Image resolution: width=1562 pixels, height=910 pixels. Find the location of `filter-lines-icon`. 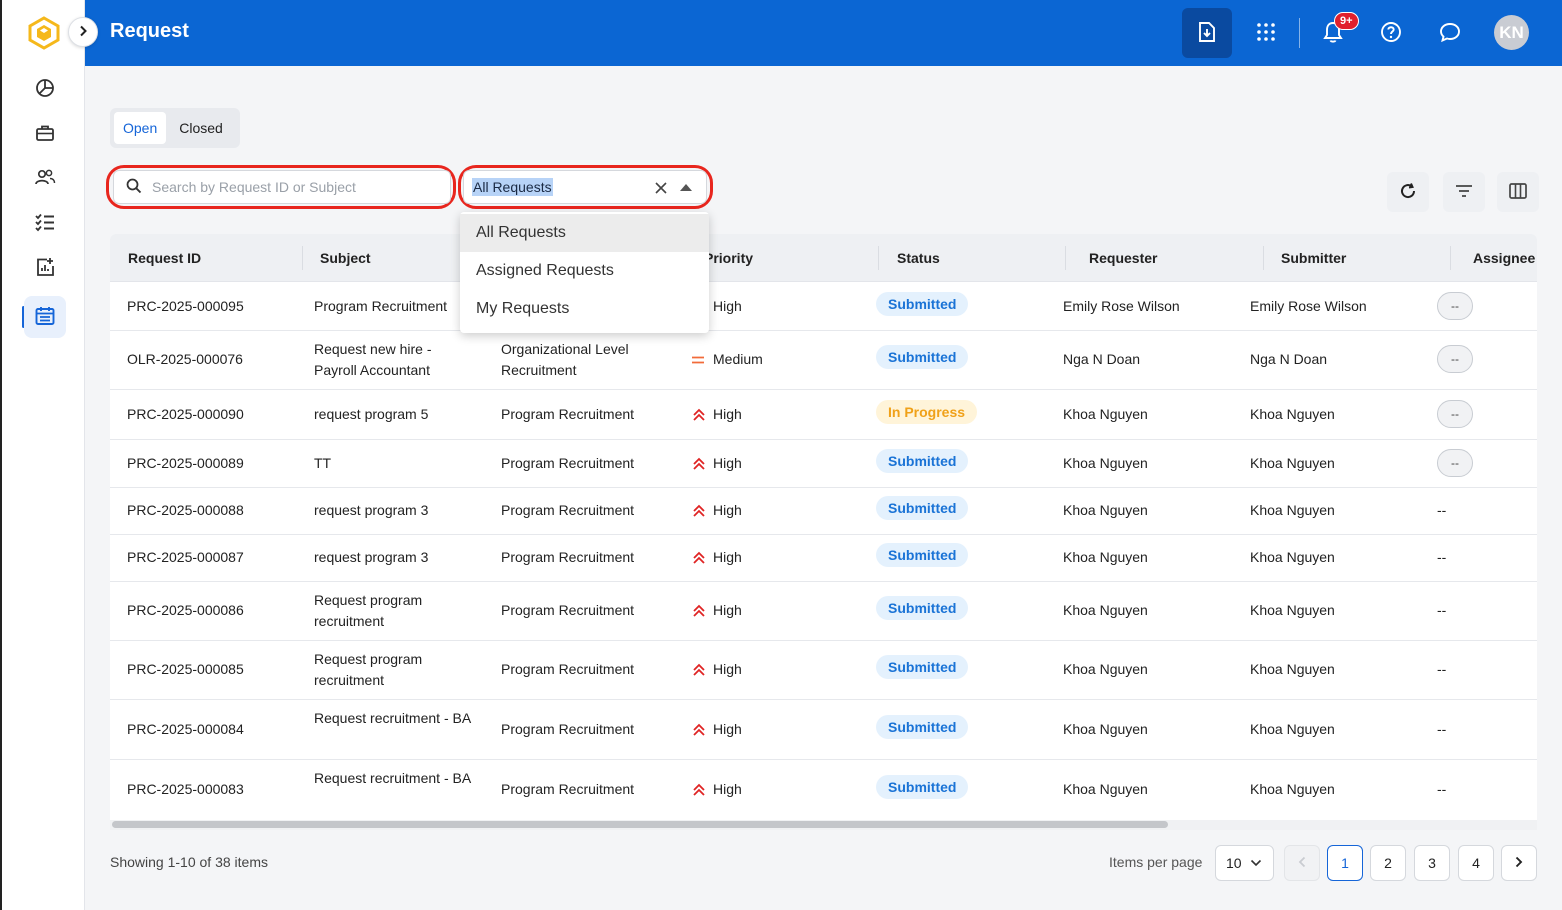

filter-lines-icon is located at coordinates (1464, 192).